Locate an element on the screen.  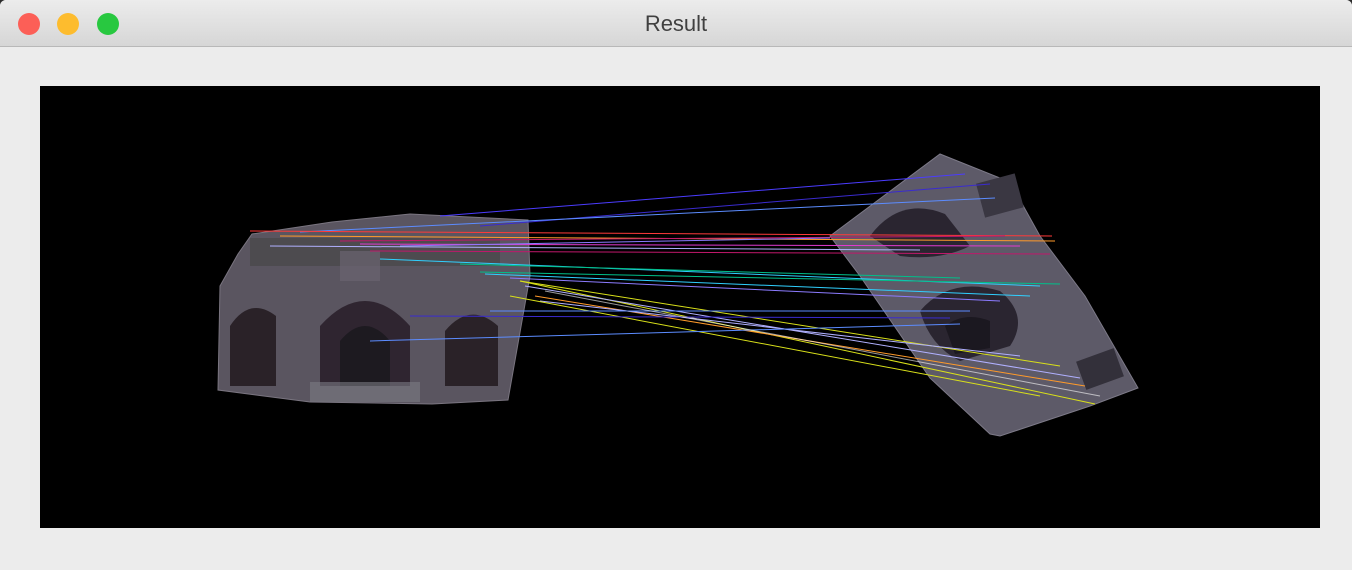
window-title: Result is located at coordinates (676, 23).